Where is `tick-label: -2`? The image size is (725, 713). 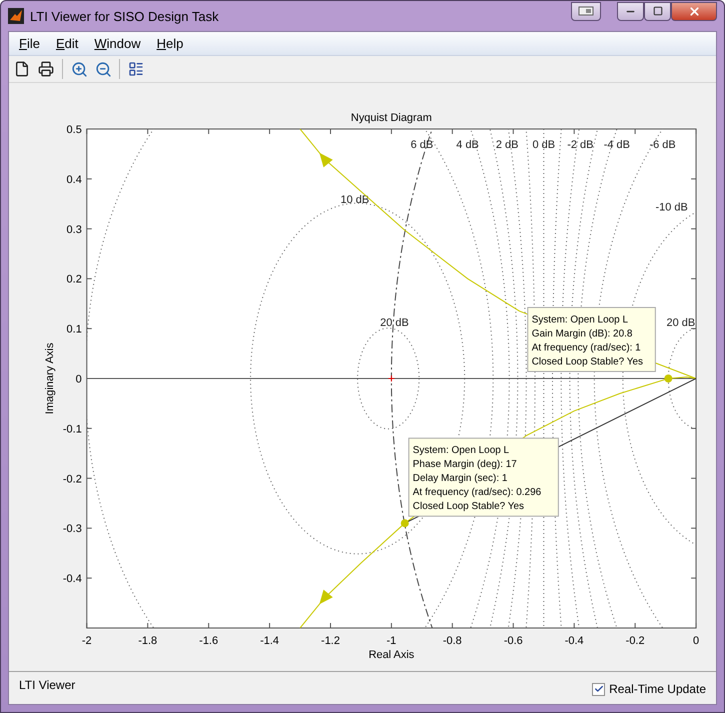
tick-label: -2 is located at coordinates (87, 640).